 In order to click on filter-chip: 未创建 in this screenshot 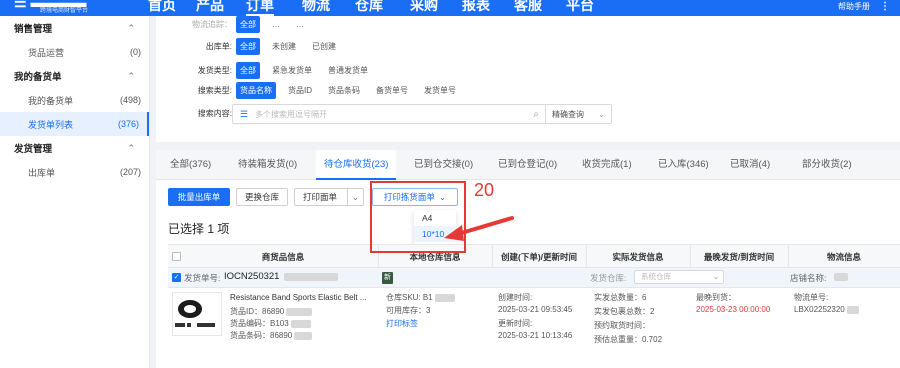, I will do `click(284, 46)`.